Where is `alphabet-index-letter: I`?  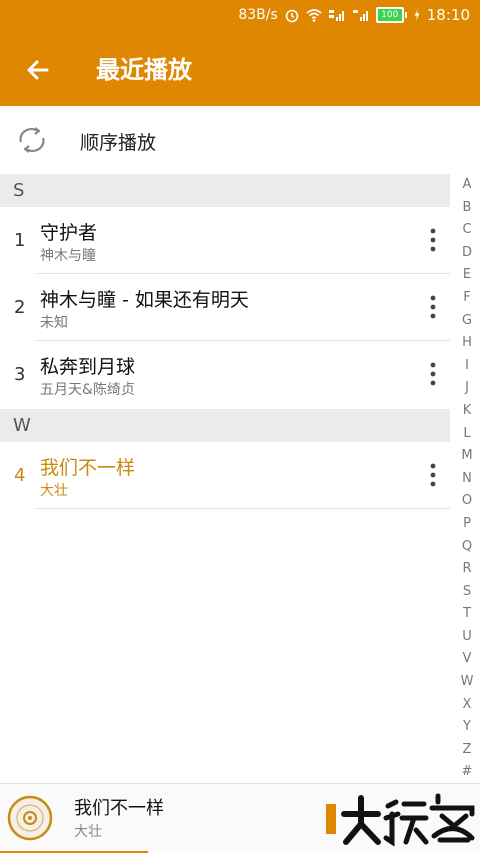
alphabet-index-letter: I is located at coordinates (467, 366).